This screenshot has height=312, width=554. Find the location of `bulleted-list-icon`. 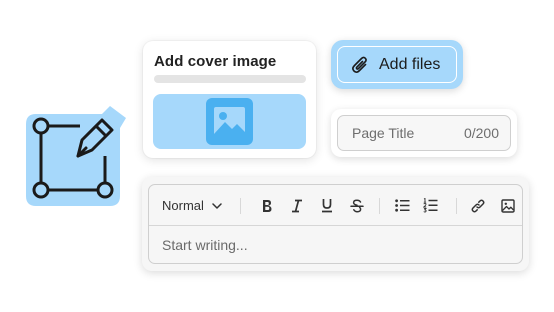

bulleted-list-icon is located at coordinates (401, 205).